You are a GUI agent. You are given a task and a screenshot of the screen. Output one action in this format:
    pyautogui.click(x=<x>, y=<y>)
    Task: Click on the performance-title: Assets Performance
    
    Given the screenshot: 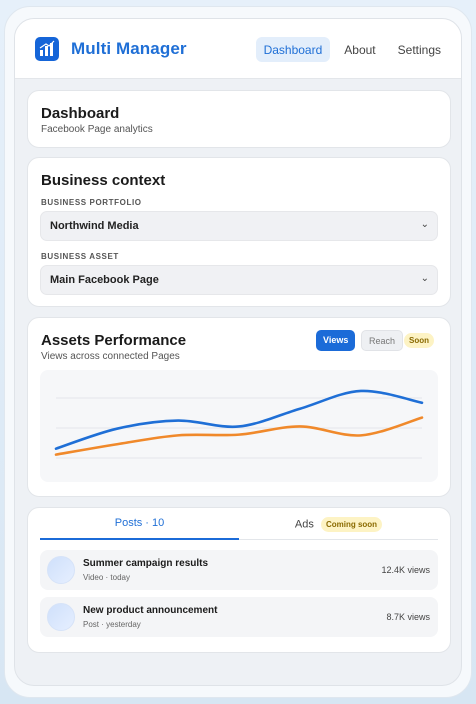 What is the action you would take?
    pyautogui.click(x=114, y=340)
    